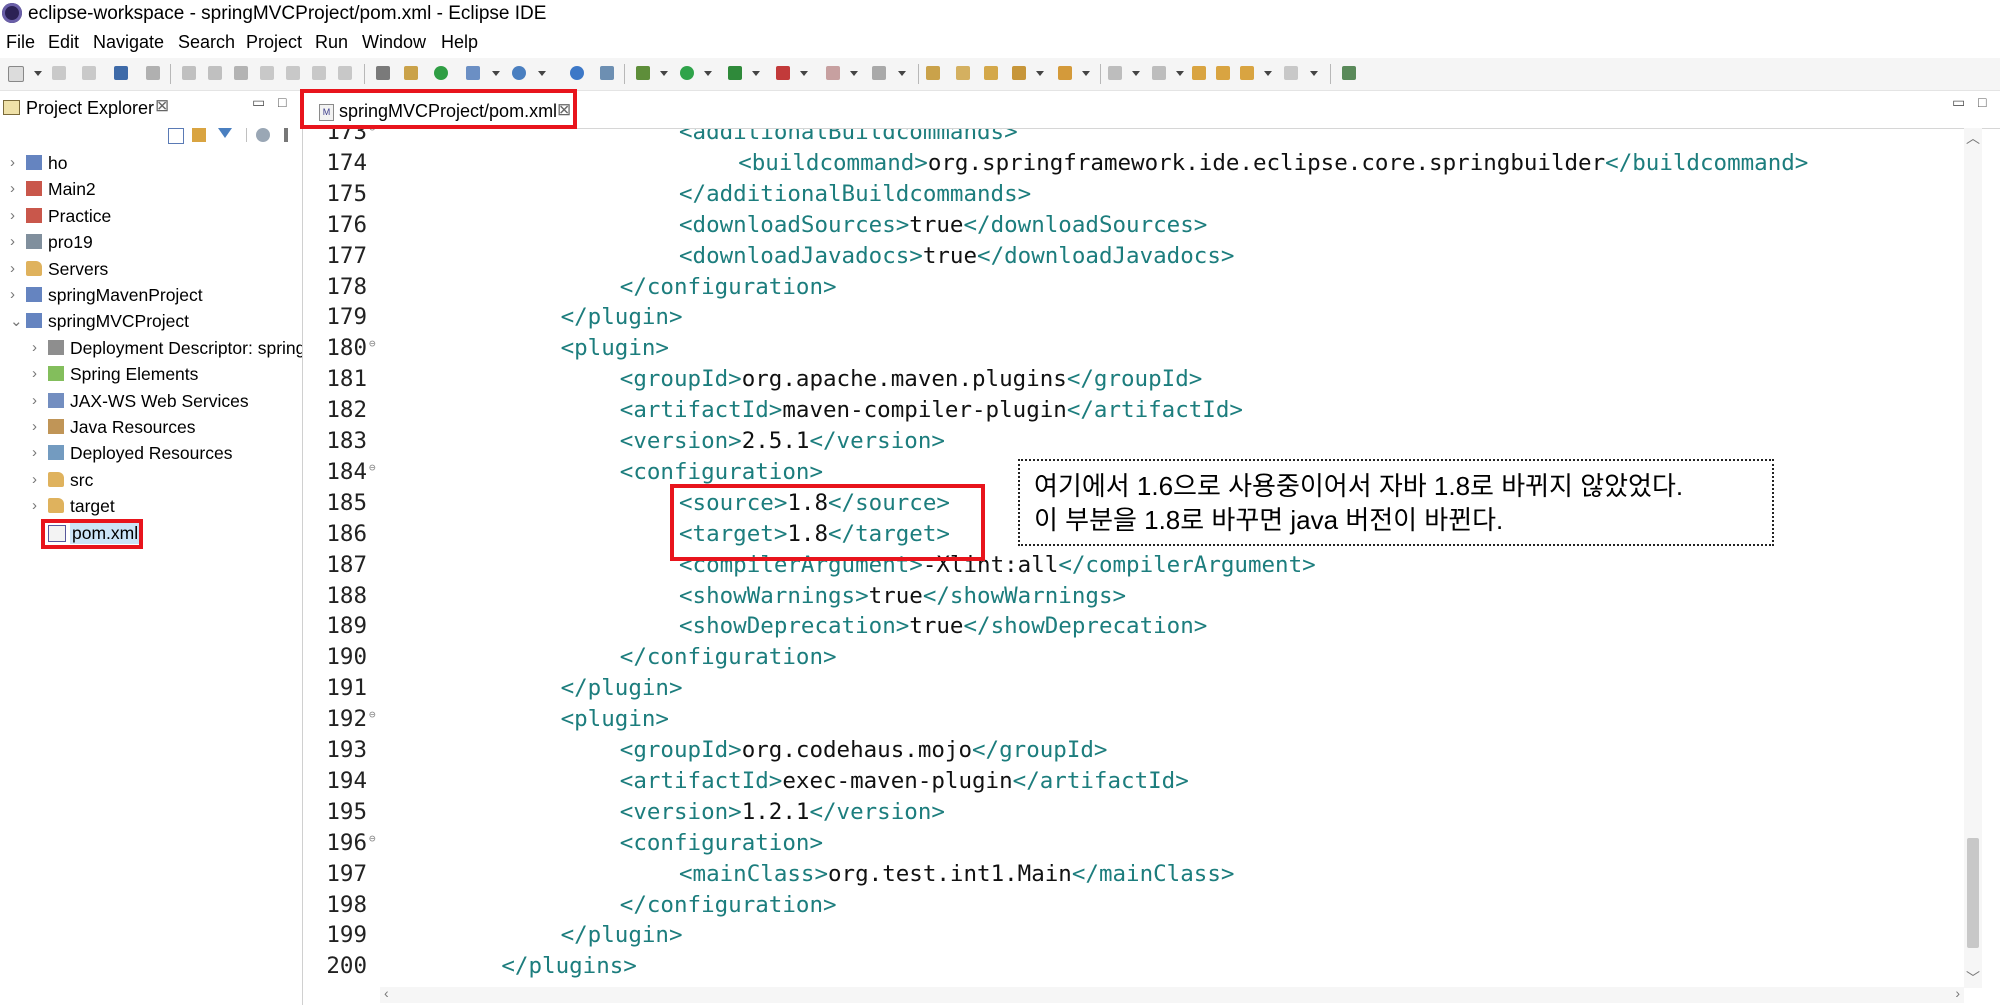 Image resolution: width=2000 pixels, height=1005 pixels. I want to click on outline-icon, so click(383, 73).